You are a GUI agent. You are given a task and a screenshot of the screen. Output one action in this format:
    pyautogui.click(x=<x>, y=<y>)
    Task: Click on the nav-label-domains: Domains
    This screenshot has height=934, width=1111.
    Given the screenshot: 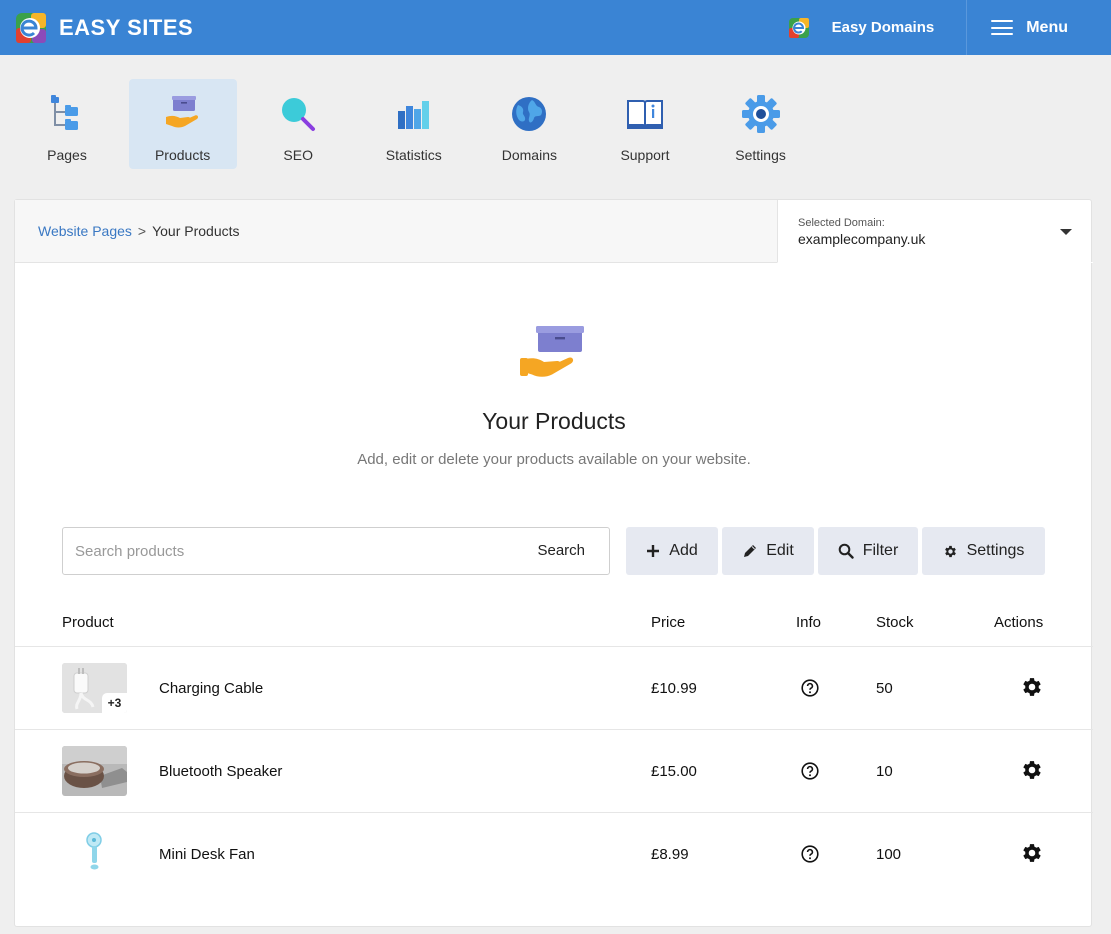 What is the action you would take?
    pyautogui.click(x=529, y=155)
    